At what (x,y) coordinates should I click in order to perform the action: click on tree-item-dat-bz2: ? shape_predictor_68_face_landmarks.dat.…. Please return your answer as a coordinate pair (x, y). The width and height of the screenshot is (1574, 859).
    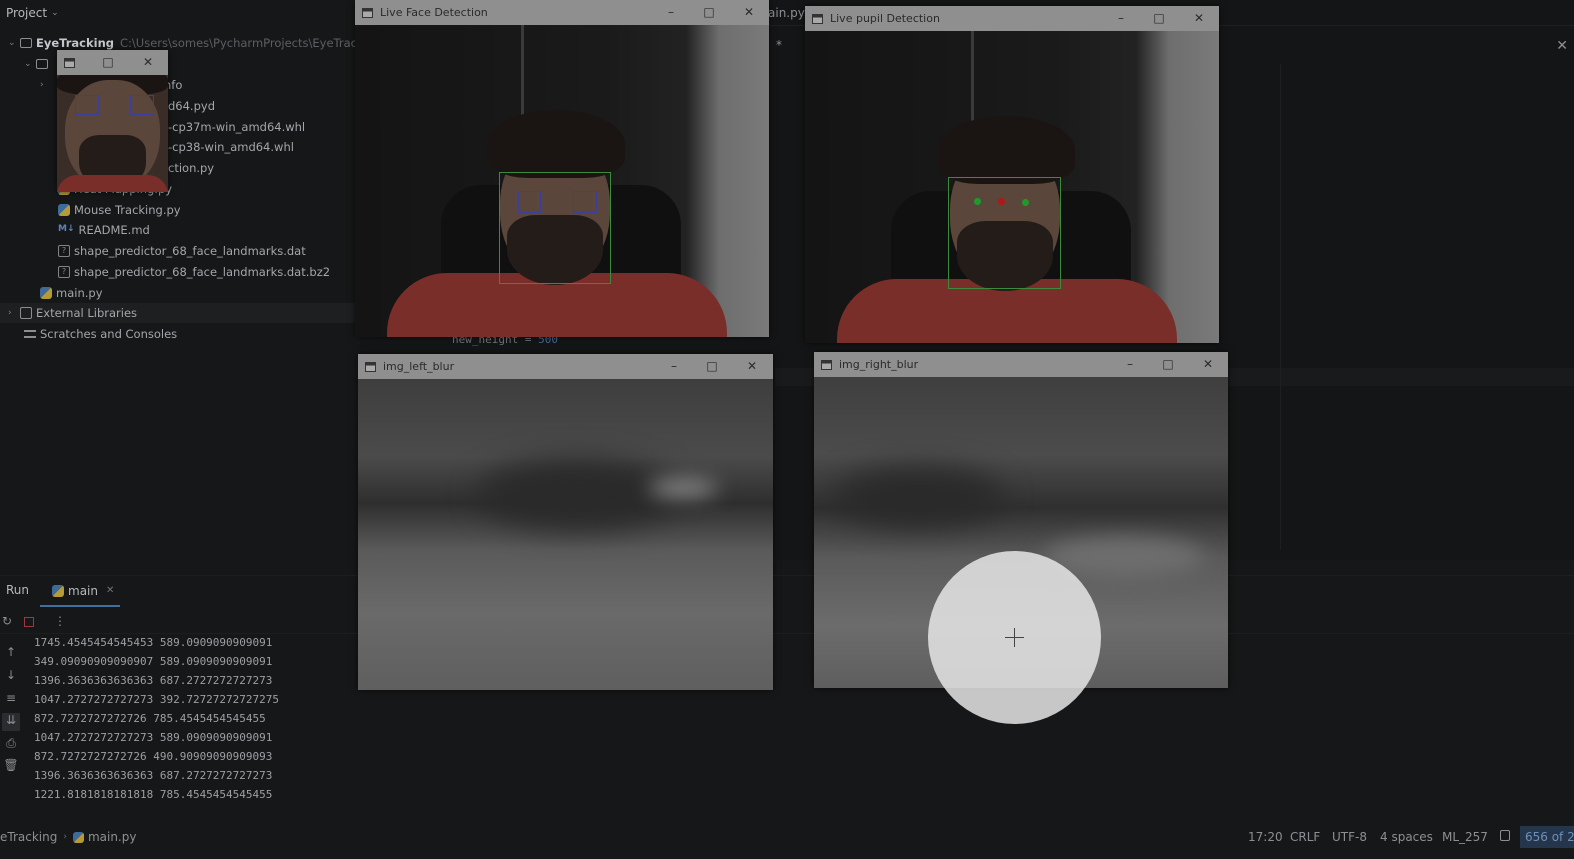
    Looking at the image, I should click on (194, 272).